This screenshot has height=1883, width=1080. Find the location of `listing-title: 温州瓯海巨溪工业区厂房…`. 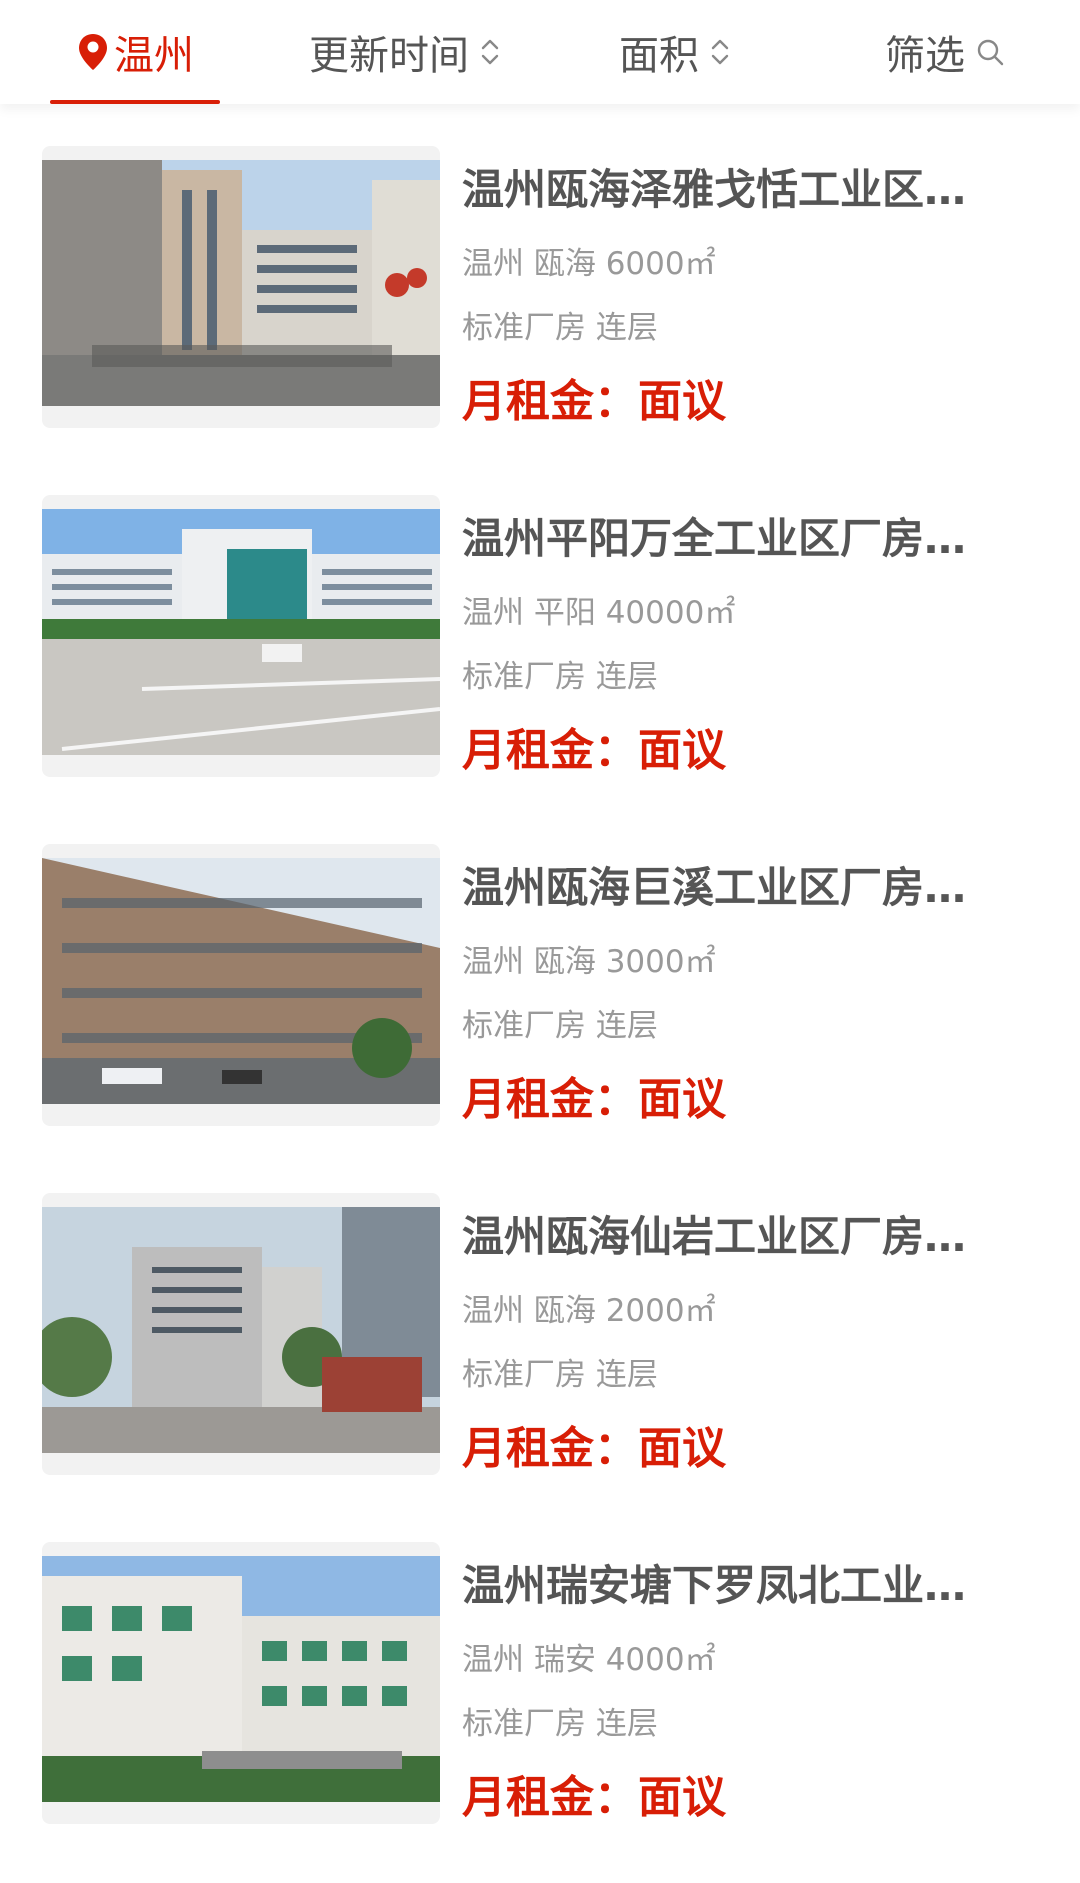

listing-title: 温州瓯海巨溪工业区厂房… is located at coordinates (734, 888).